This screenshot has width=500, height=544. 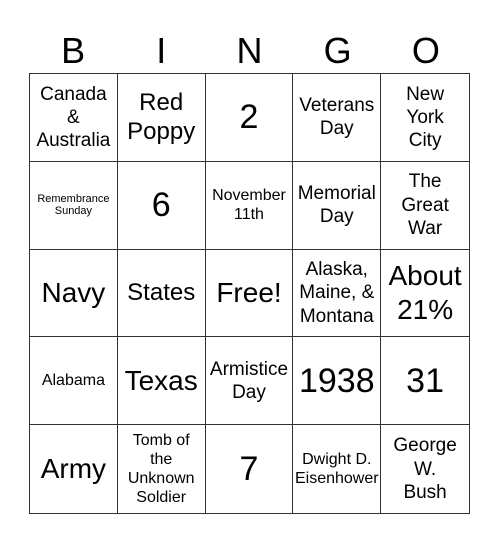 I want to click on cell-label: States, so click(x=161, y=293).